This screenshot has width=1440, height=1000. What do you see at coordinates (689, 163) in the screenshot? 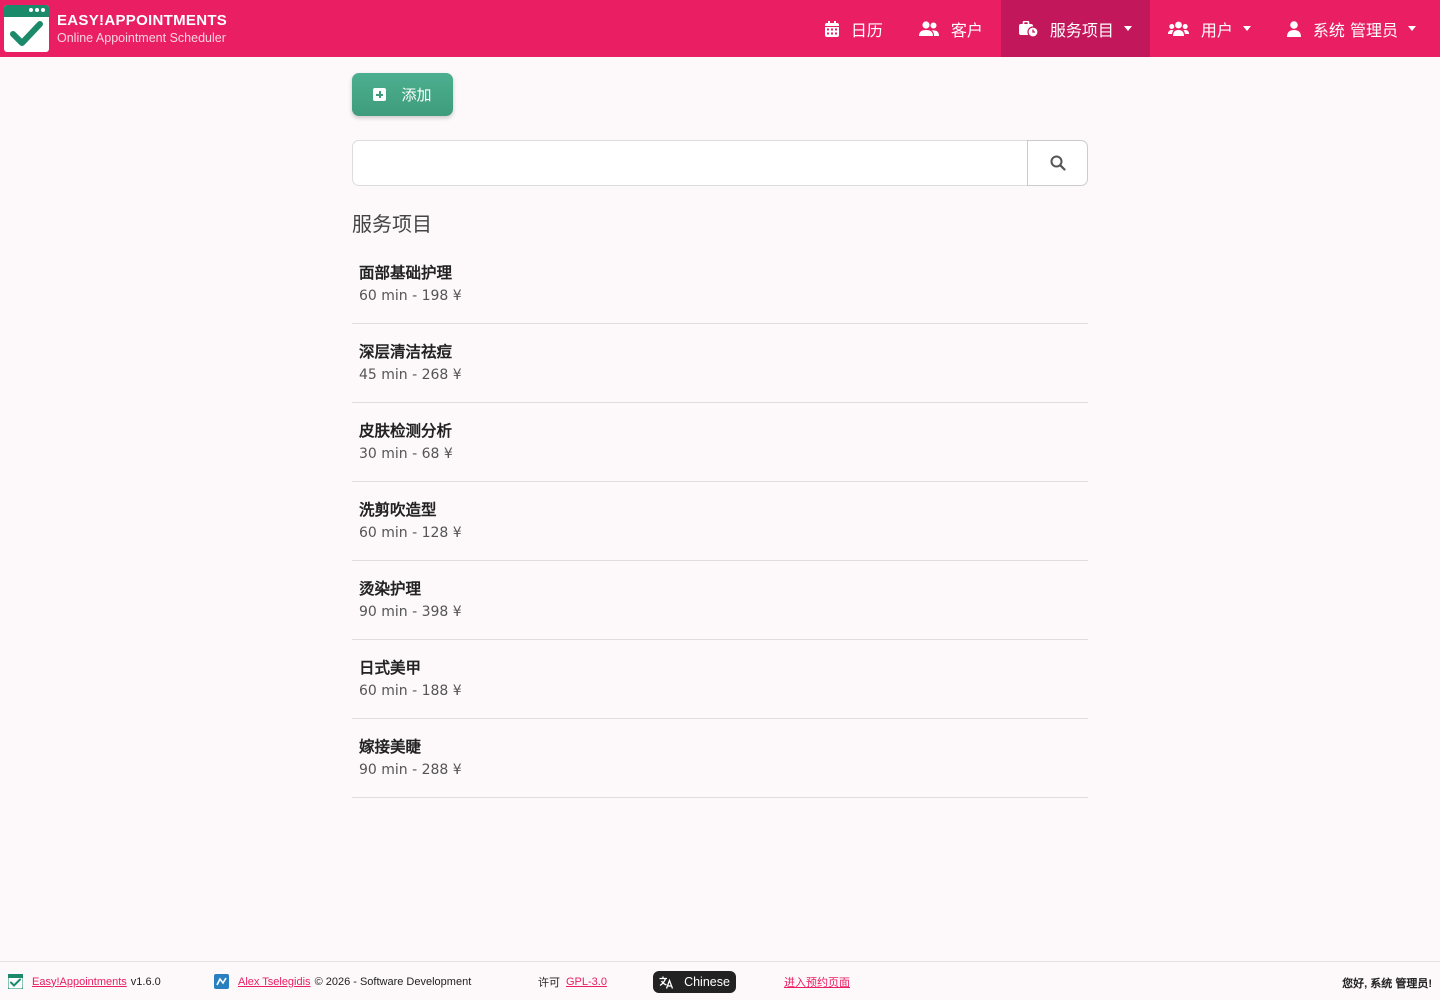
I see `search-input` at bounding box center [689, 163].